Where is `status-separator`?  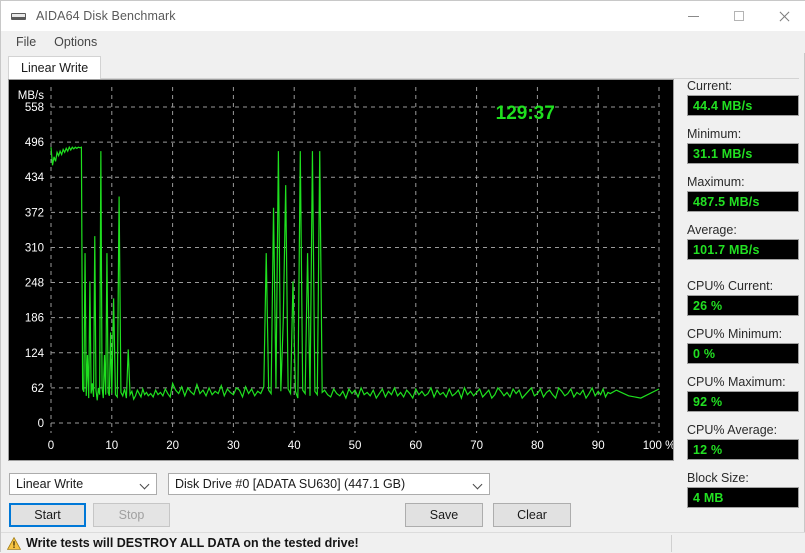
status-separator is located at coordinates (671, 543).